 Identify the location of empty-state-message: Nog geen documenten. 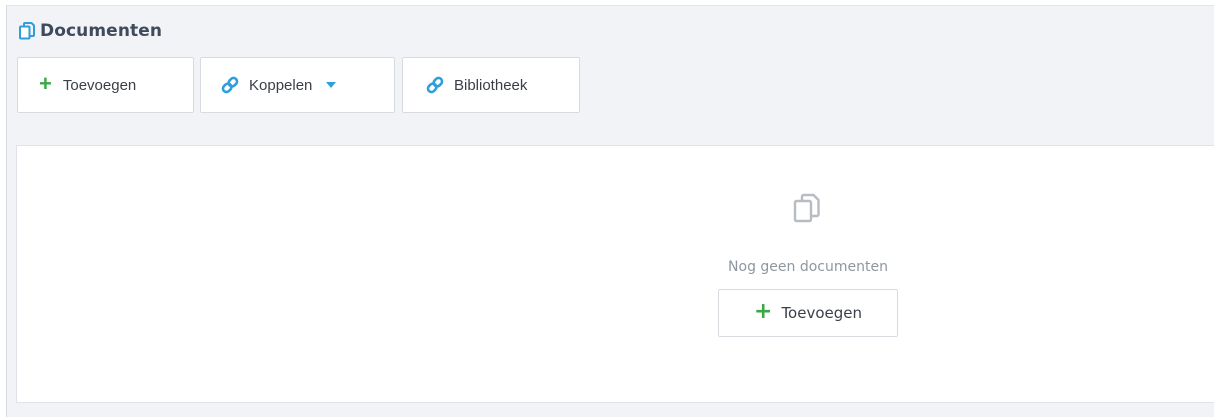
(808, 267).